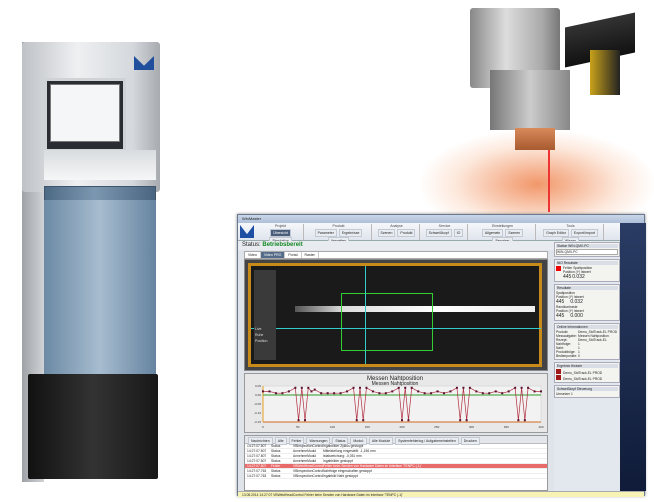 The image size is (654, 502). Describe the element at coordinates (592, 340) in the screenshot. I see `online-value: Demo_StdTrack-EL` at that location.